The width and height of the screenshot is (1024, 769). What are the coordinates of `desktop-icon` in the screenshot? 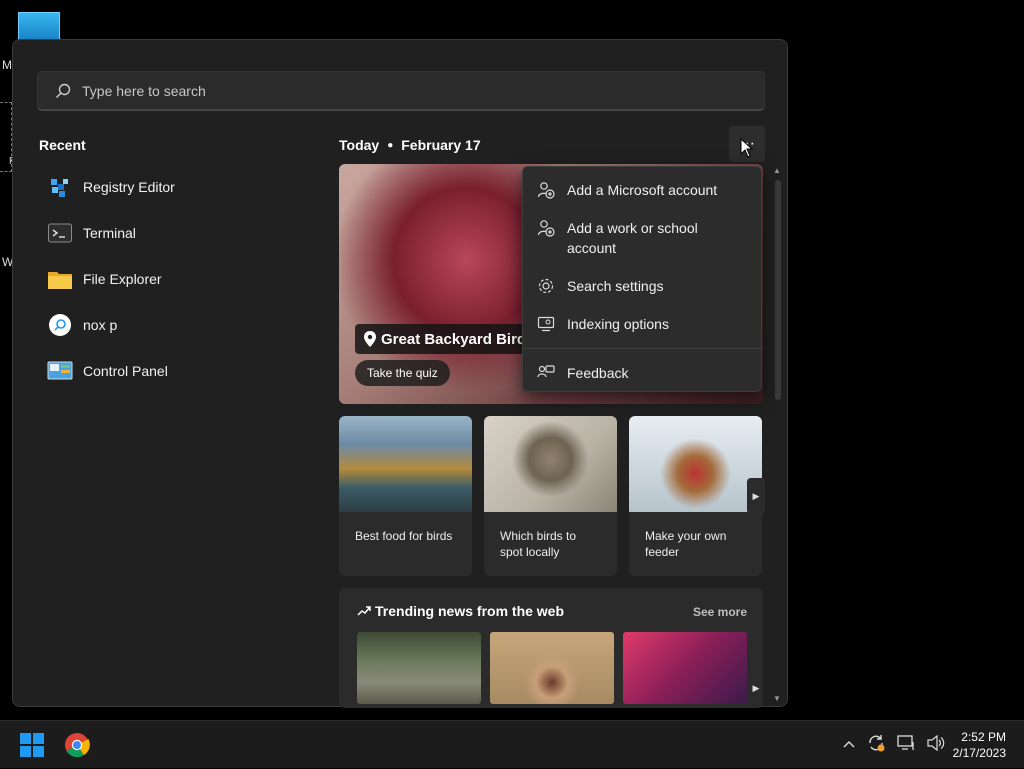 It's located at (39, 26).